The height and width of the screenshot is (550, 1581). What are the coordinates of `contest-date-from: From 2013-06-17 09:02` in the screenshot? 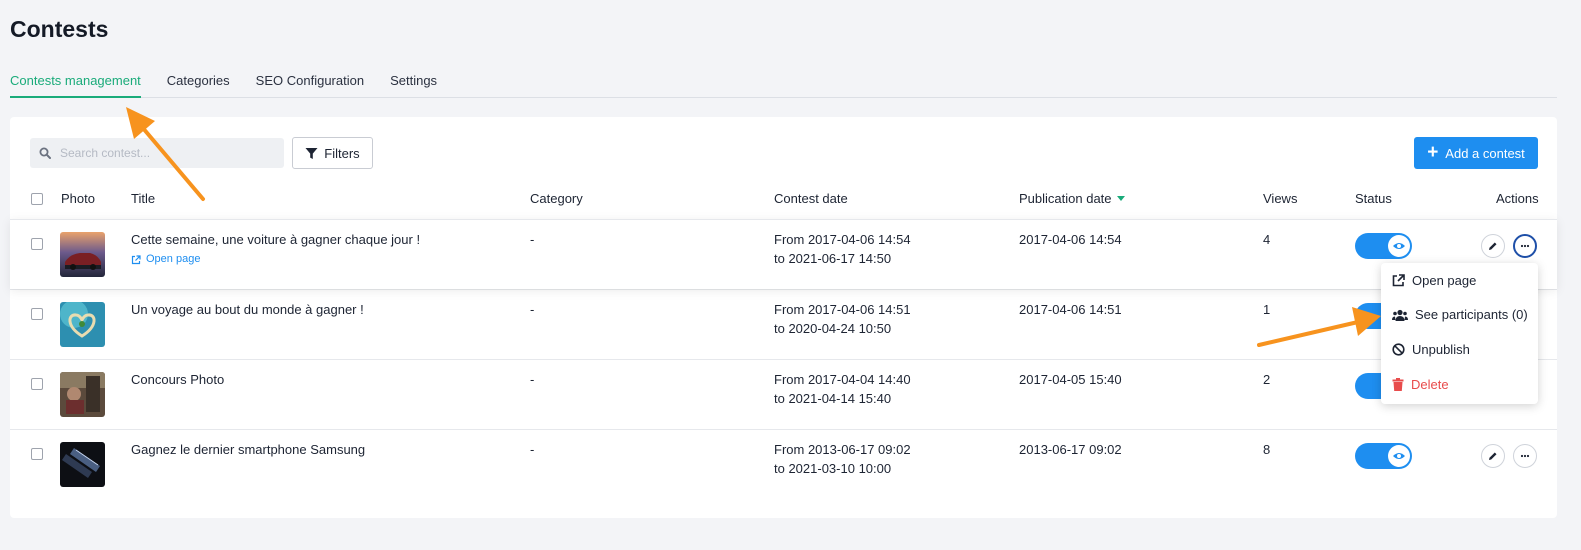 It's located at (842, 449).